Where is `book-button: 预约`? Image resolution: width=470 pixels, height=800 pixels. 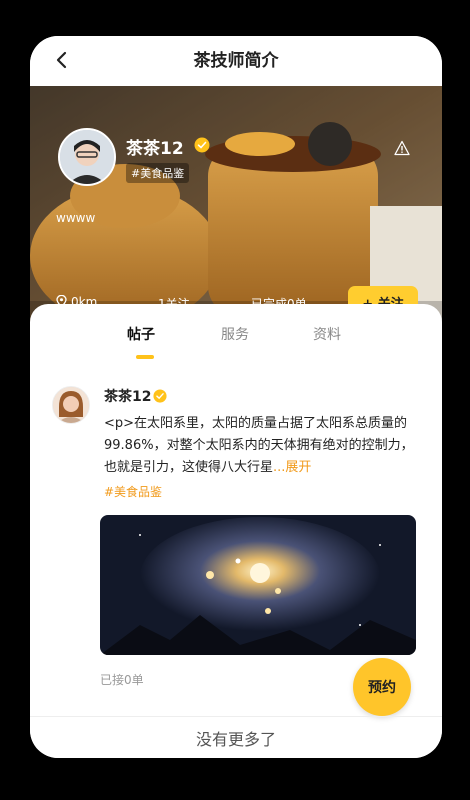
book-button: 预约 is located at coordinates (382, 687).